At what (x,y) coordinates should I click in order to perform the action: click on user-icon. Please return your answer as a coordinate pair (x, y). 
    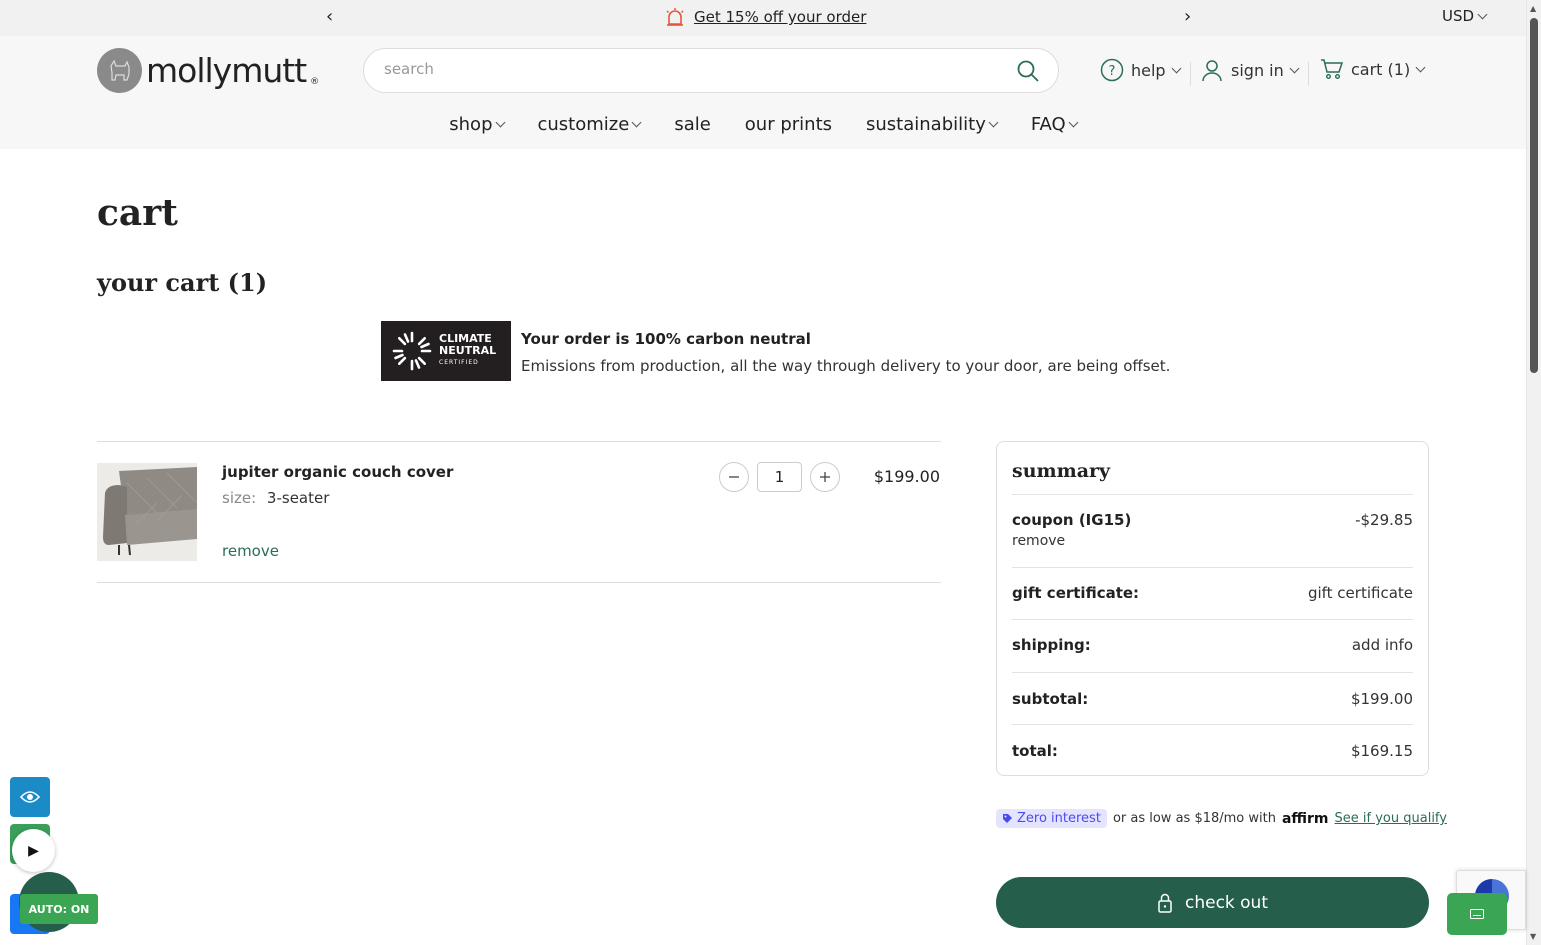
    Looking at the image, I should click on (1212, 71).